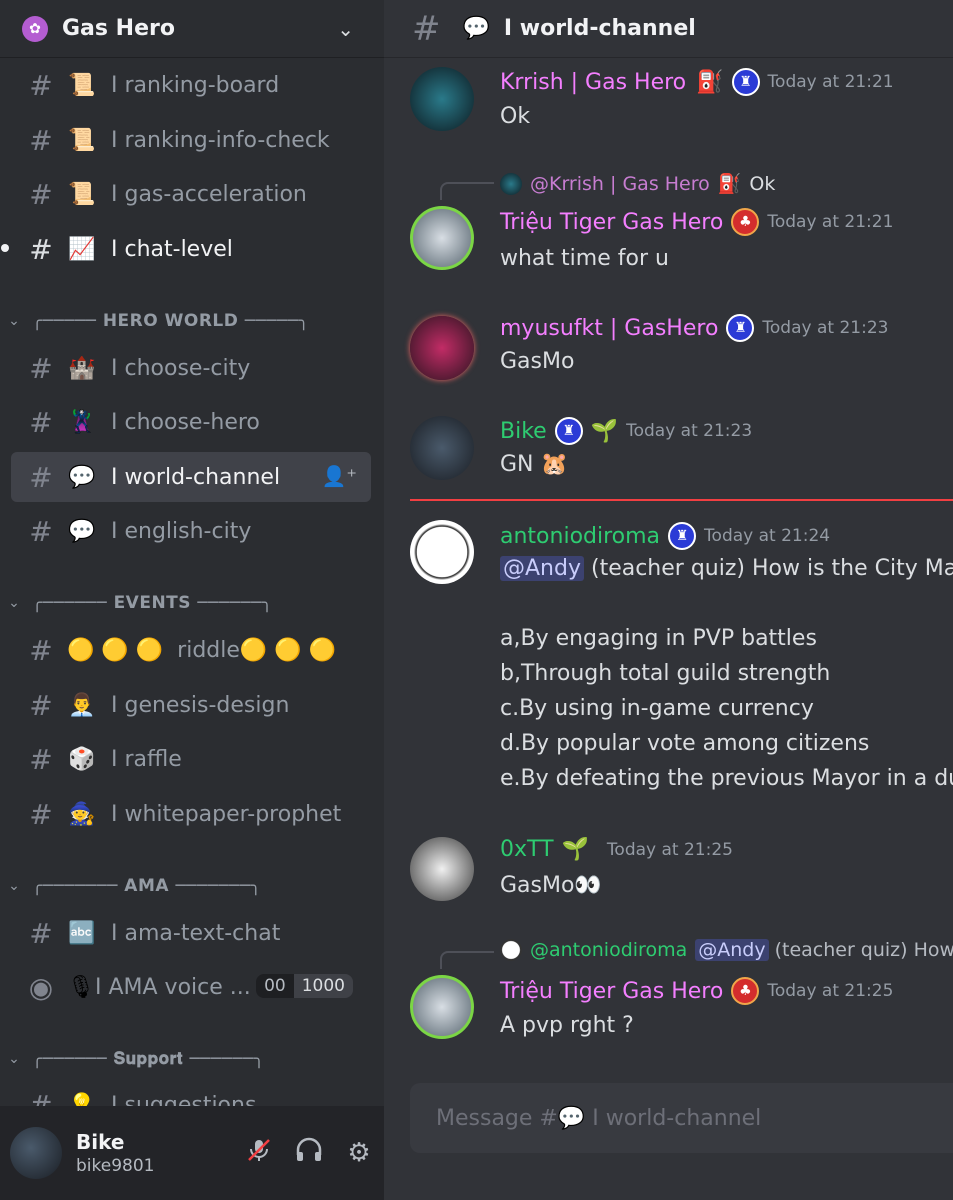 Image resolution: width=953 pixels, height=1200 pixels. I want to click on channel-ama-text-chat: # 🔤 I ama-text-chat, so click(191, 933).